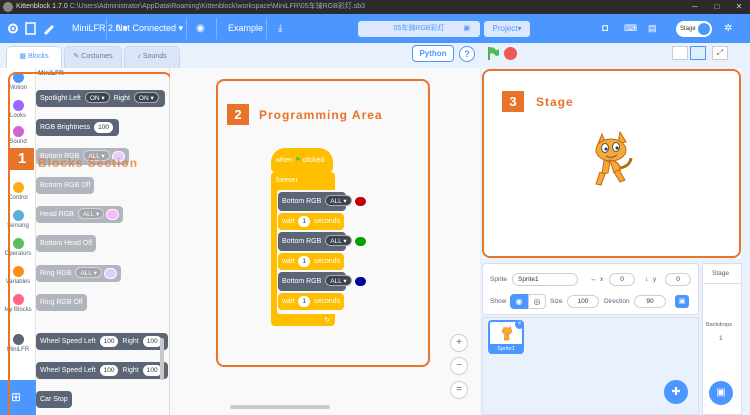  What do you see at coordinates (13, 28) in the screenshot?
I see `settings-icon` at bounding box center [13, 28].